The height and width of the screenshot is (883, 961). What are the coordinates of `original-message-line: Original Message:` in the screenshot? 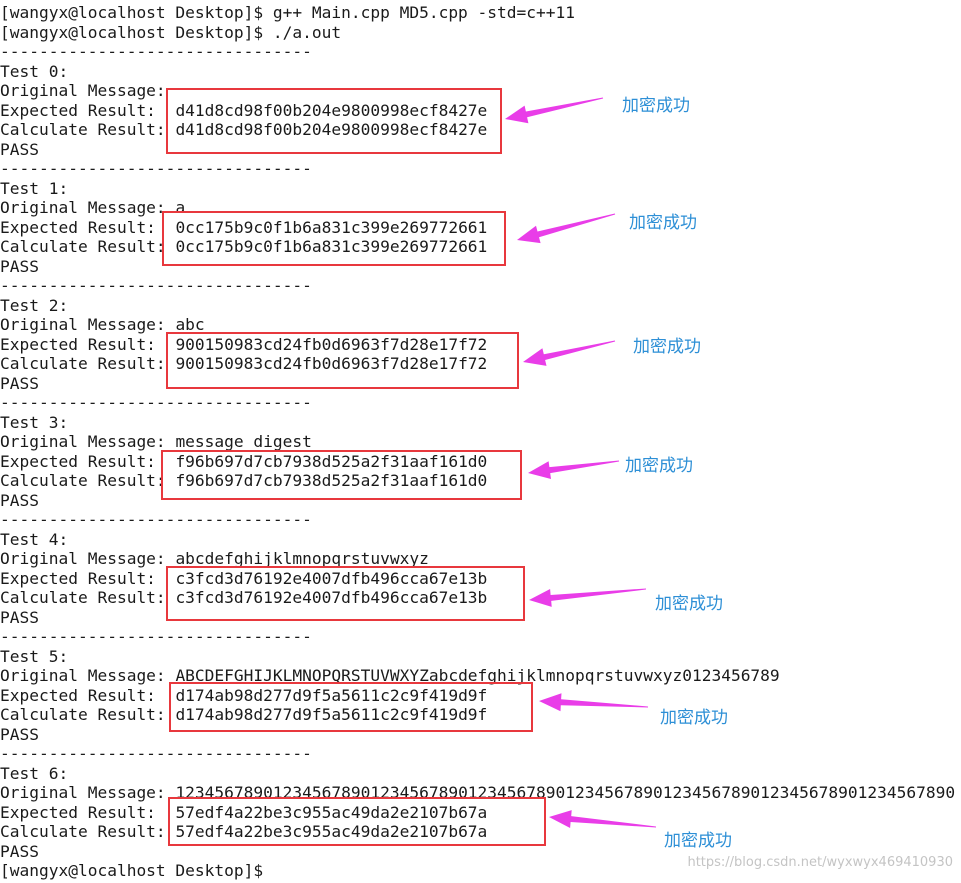 It's located at (83, 91).